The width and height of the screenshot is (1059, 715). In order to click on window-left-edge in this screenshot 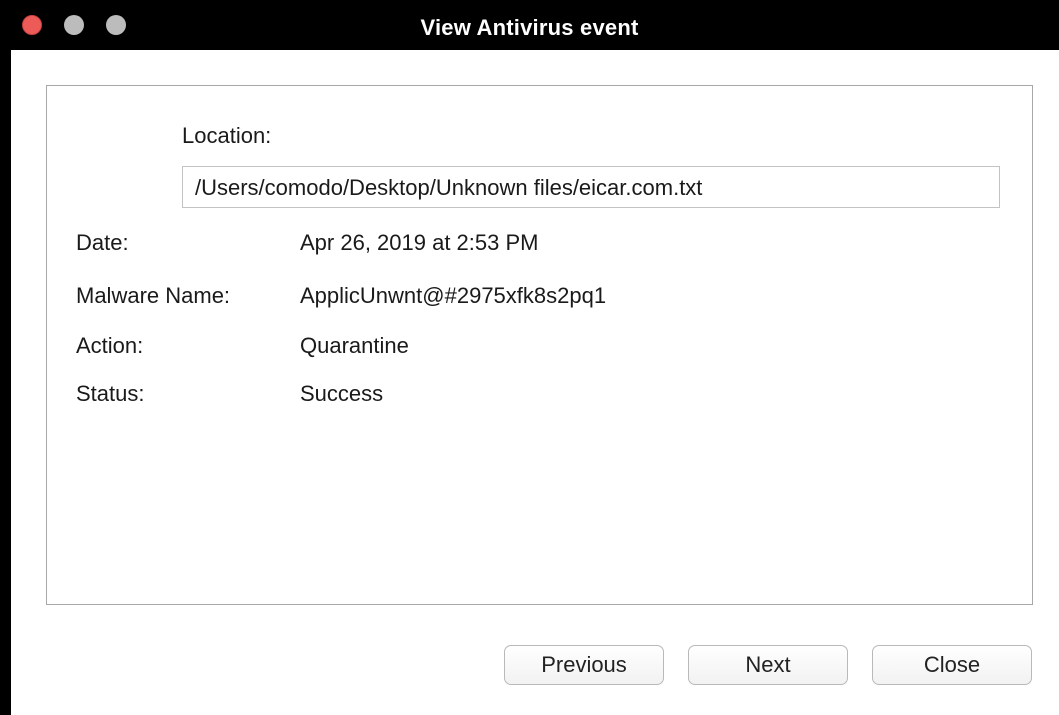, I will do `click(5, 382)`.